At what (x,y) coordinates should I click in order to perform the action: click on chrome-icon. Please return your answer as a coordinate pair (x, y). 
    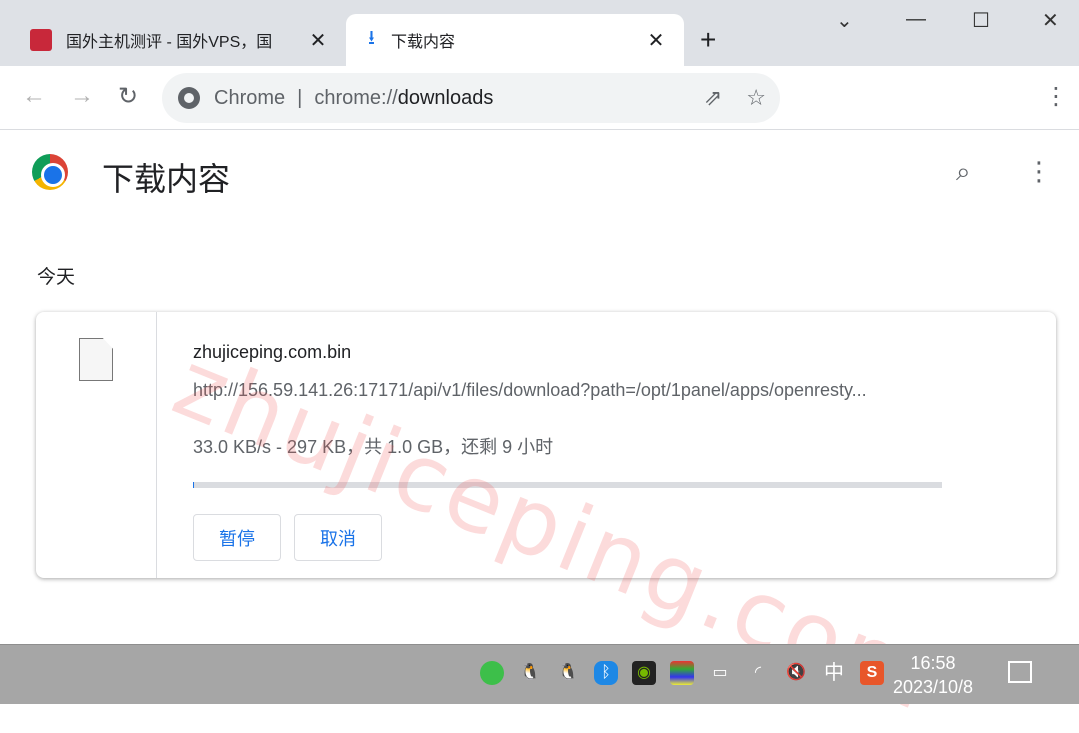
    Looking at the image, I should click on (189, 98).